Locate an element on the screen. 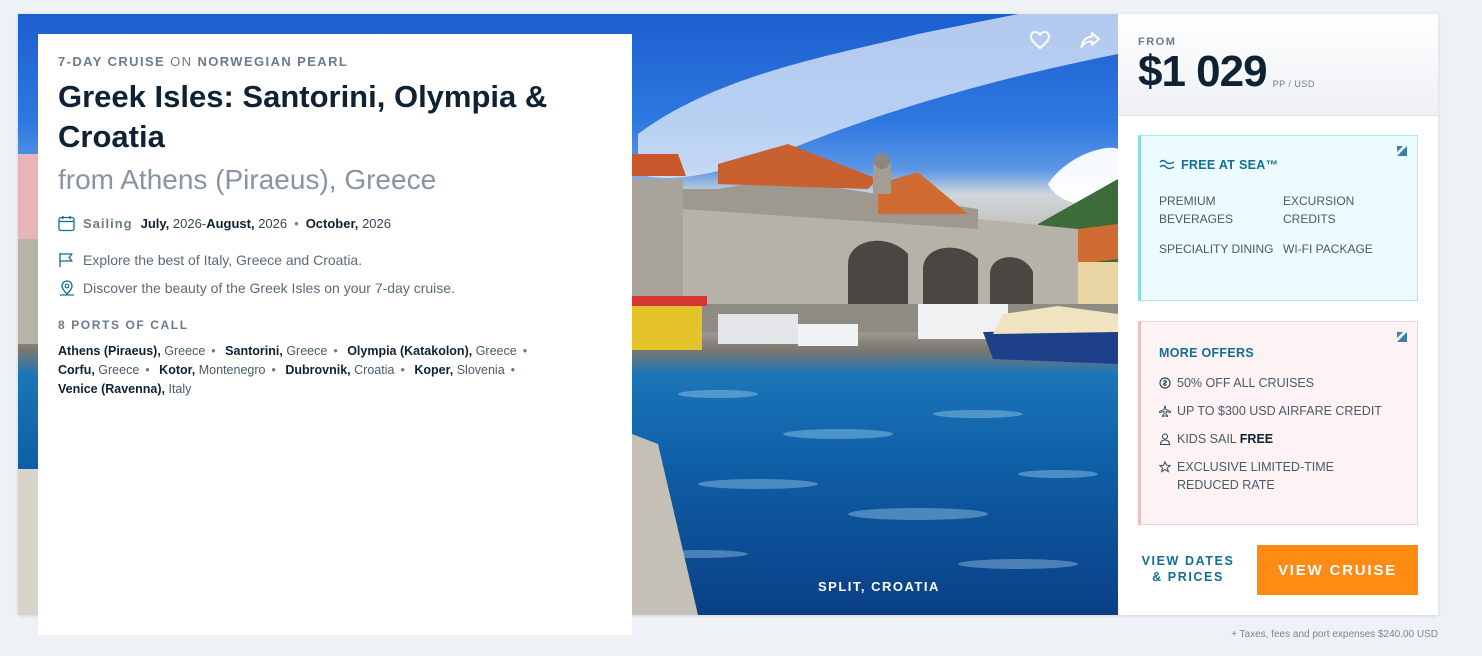 The image size is (1482, 656). view-dates-line1: VIEW DATES is located at coordinates (1188, 561).